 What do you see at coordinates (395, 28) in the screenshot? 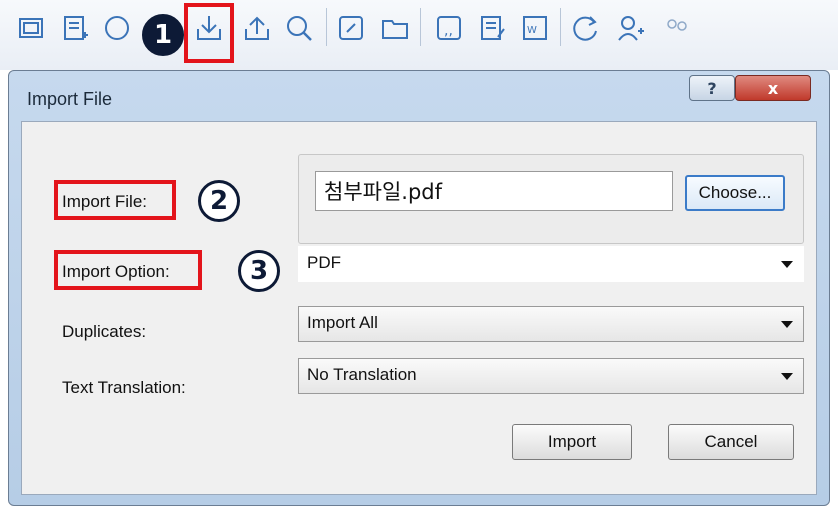
I see `folder-icon` at bounding box center [395, 28].